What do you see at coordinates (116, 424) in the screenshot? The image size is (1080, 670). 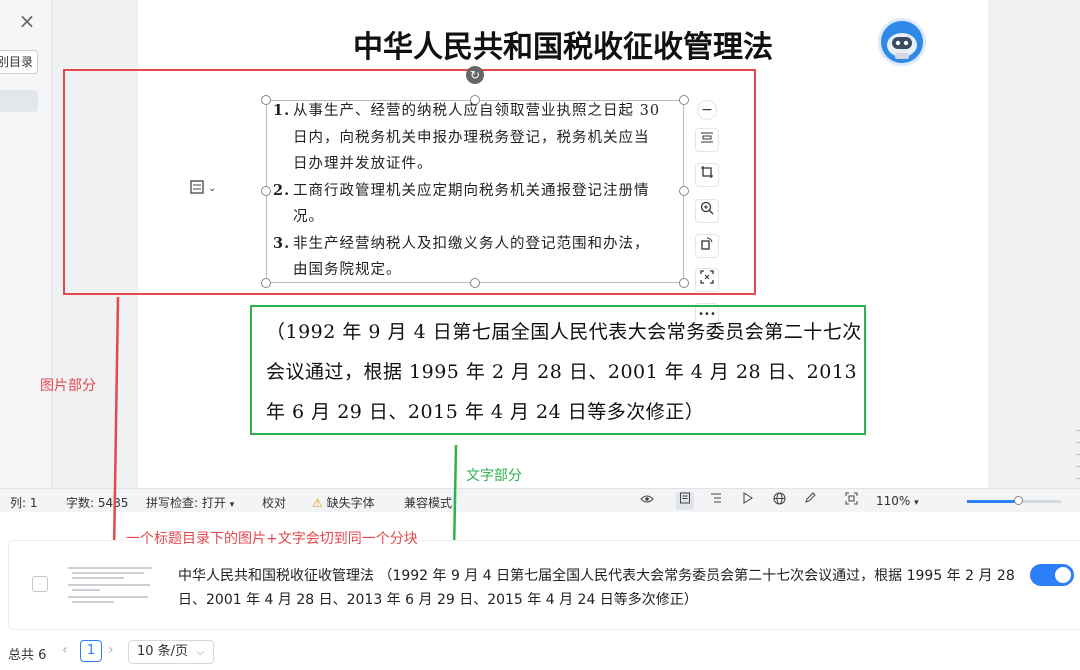 I see `red-arrow-shaft` at bounding box center [116, 424].